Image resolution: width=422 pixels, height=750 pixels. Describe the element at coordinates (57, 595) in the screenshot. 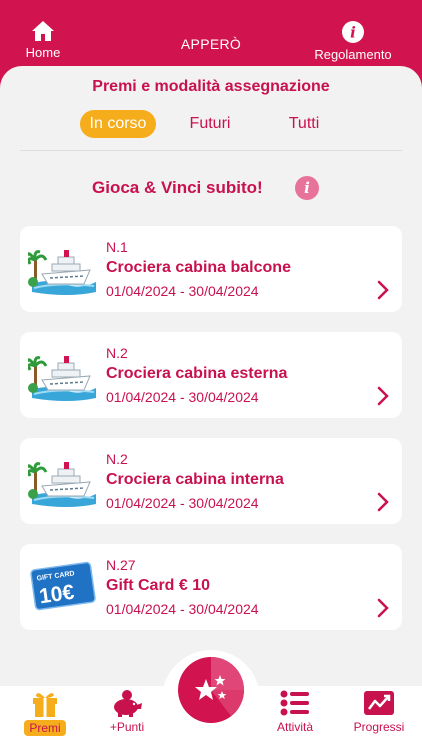

I see `svg-text: 10€` at that location.